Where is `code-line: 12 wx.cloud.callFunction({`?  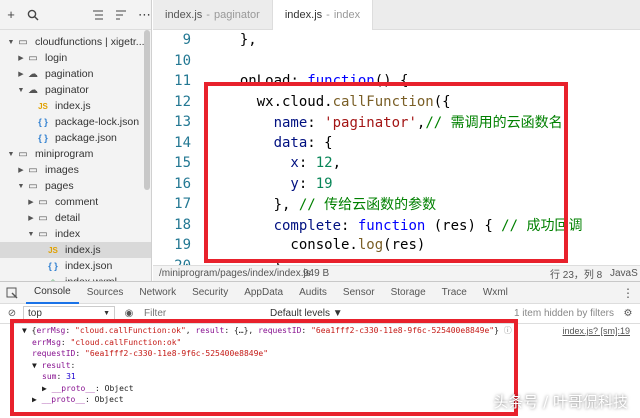 code-line: 12 wx.cloud.callFunction({ is located at coordinates (396, 102).